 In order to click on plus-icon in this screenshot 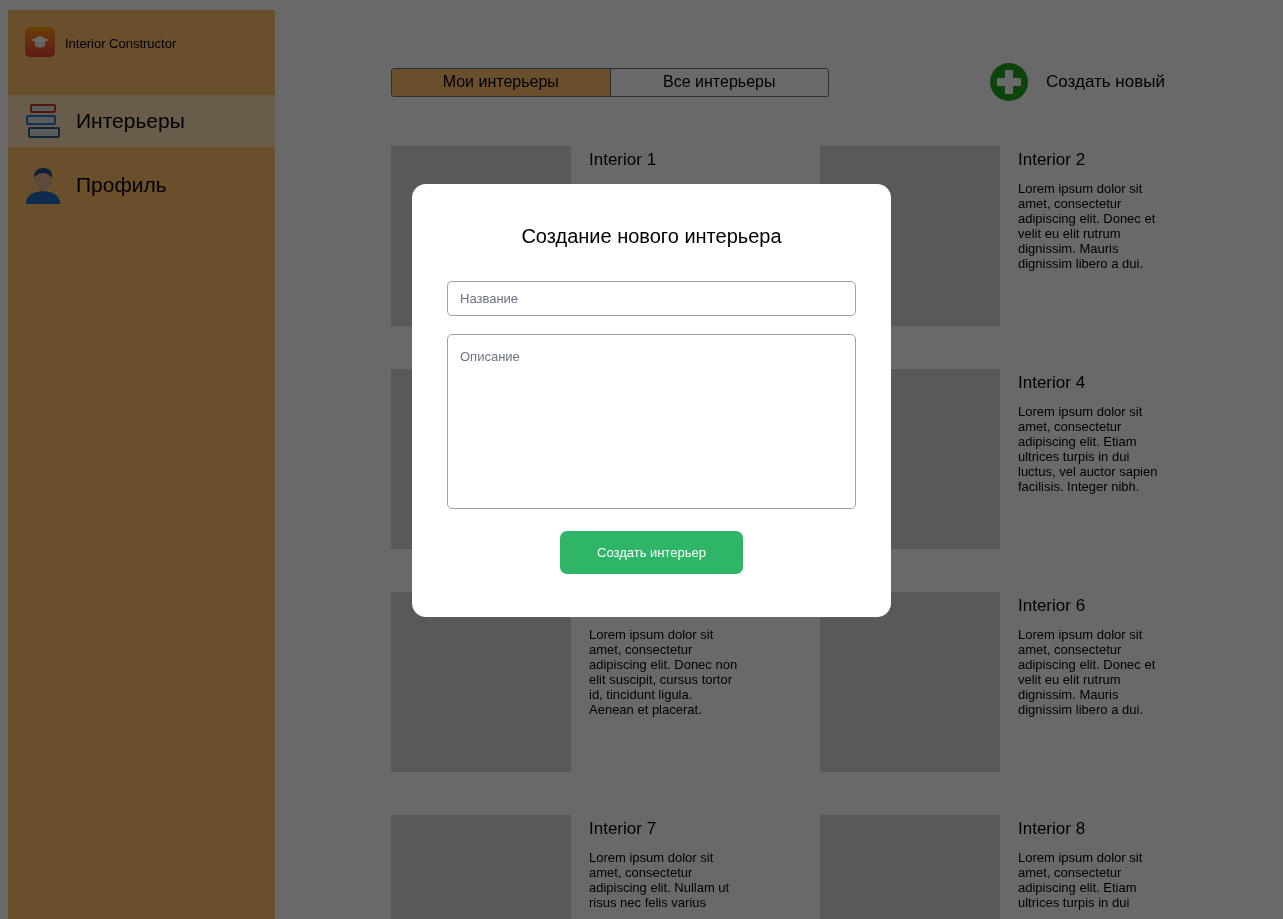, I will do `click(1009, 82)`.